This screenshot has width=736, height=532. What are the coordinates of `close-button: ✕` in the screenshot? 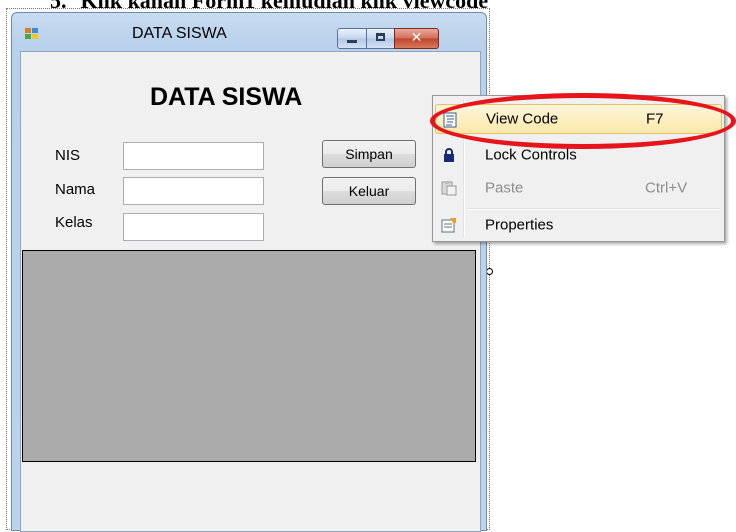 It's located at (416, 38).